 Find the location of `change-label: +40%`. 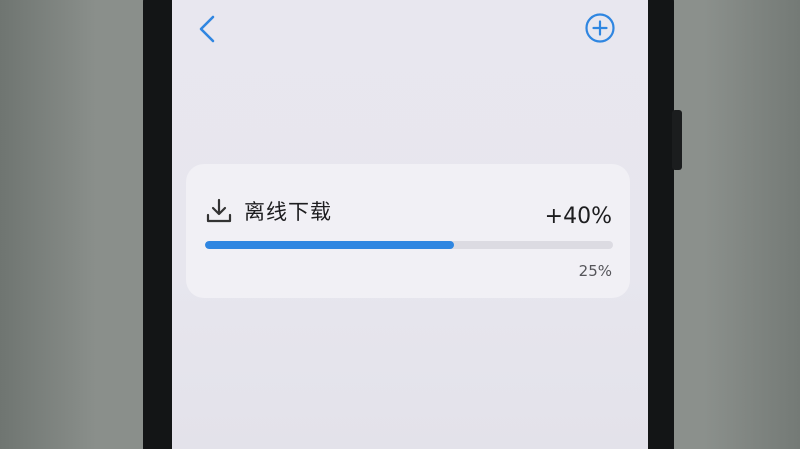

change-label: +40% is located at coordinates (578, 216).